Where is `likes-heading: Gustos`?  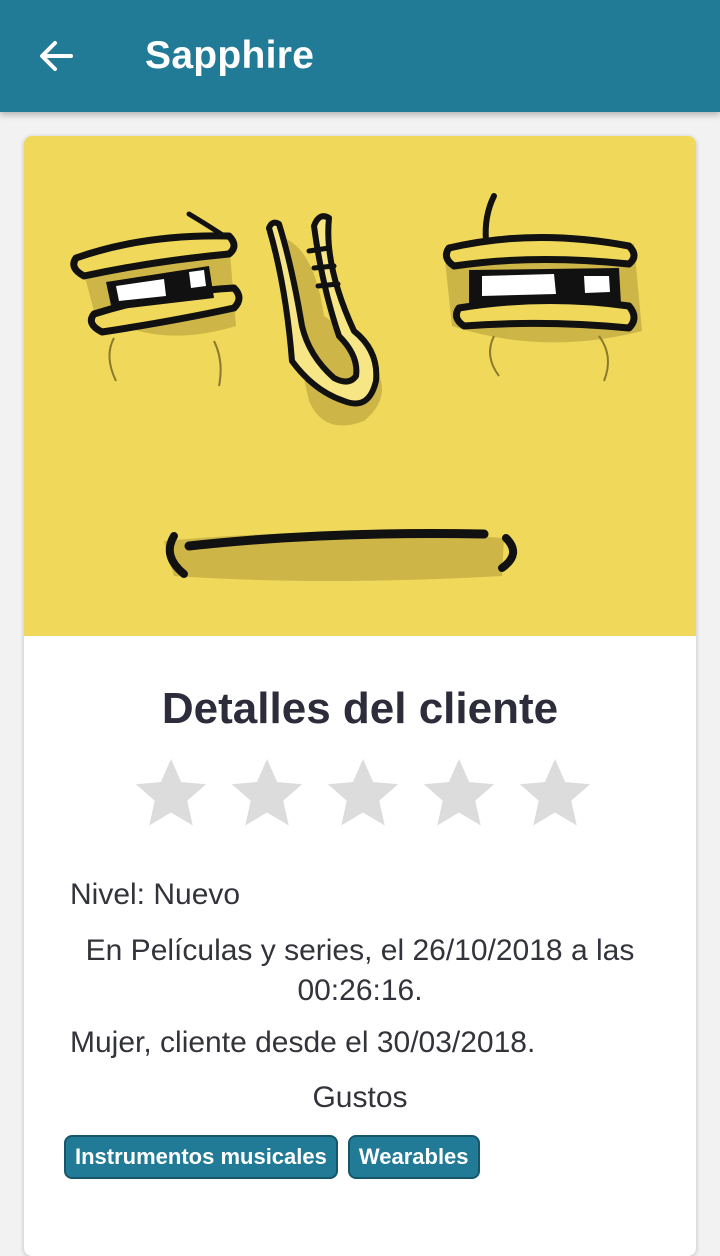
likes-heading: Gustos is located at coordinates (360, 1097).